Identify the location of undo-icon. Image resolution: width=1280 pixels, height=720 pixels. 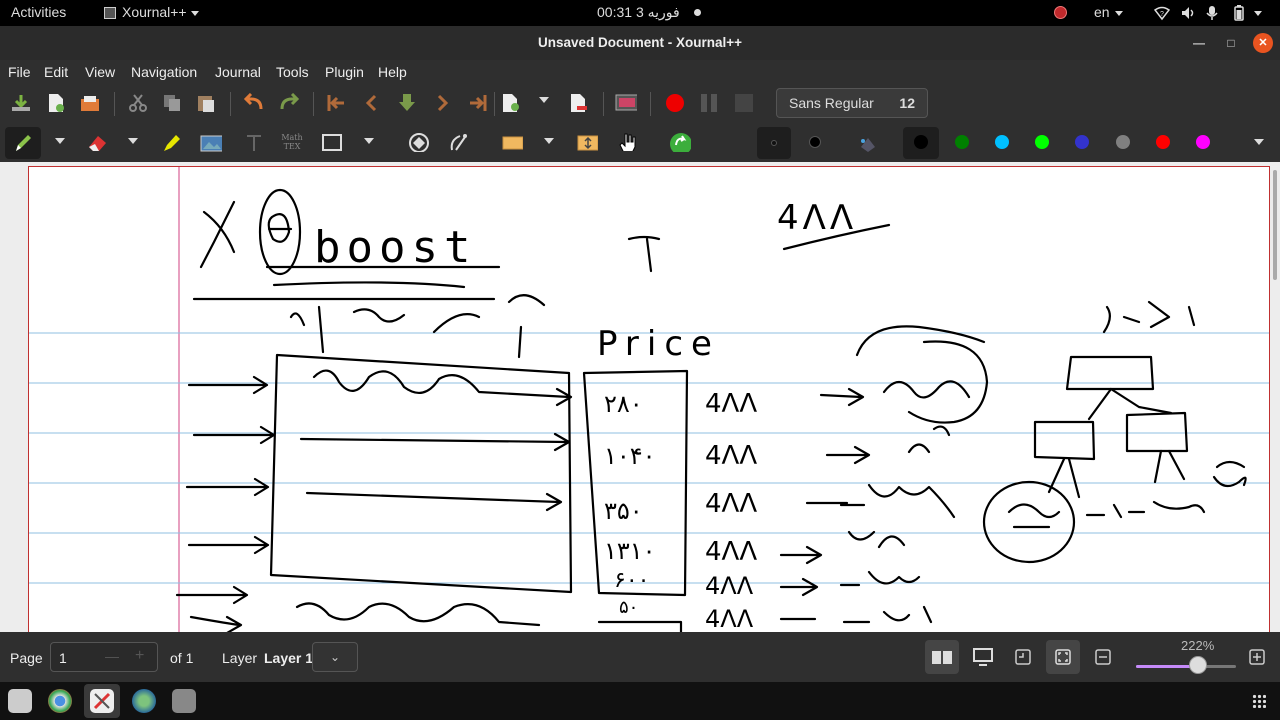
(254, 103).